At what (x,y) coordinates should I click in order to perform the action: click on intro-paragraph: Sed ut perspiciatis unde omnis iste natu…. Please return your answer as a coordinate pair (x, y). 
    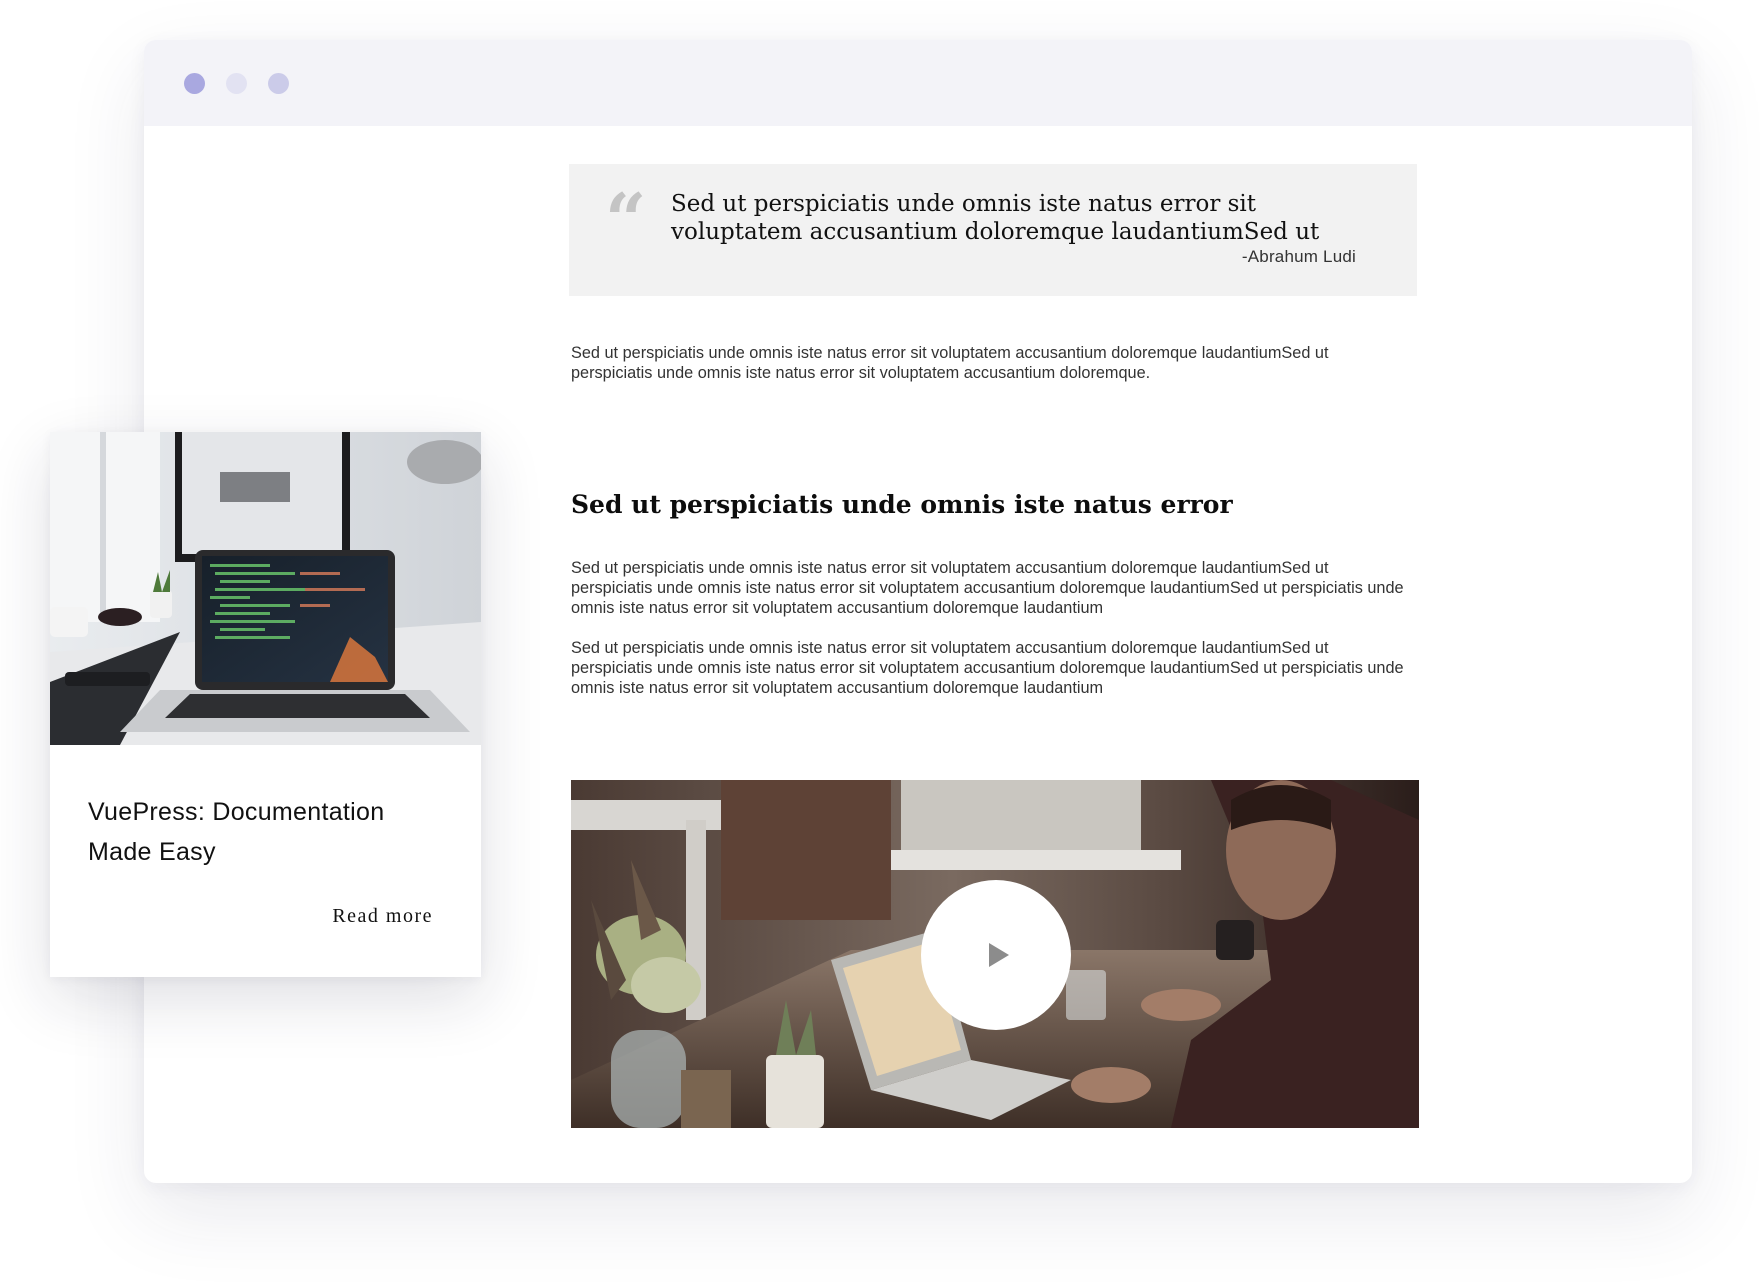
    Looking at the image, I should click on (950, 363).